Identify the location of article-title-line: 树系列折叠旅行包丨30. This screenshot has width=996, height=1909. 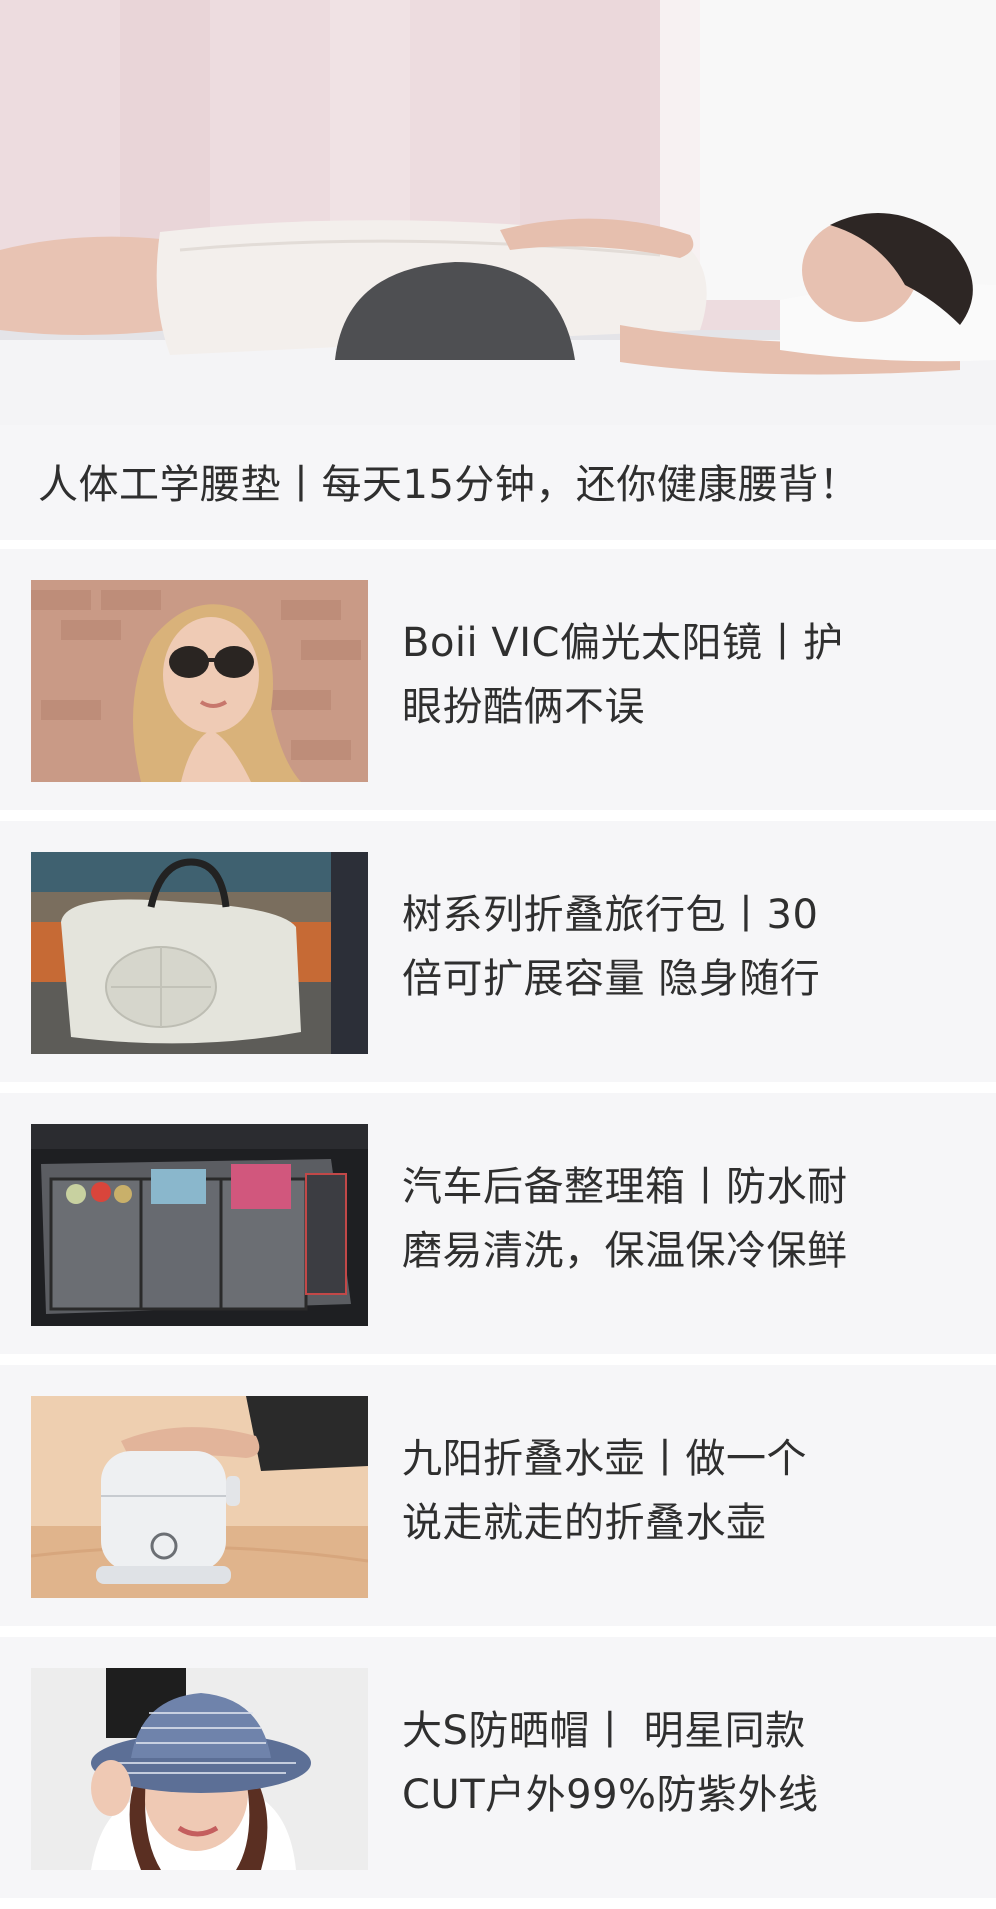
(610, 915).